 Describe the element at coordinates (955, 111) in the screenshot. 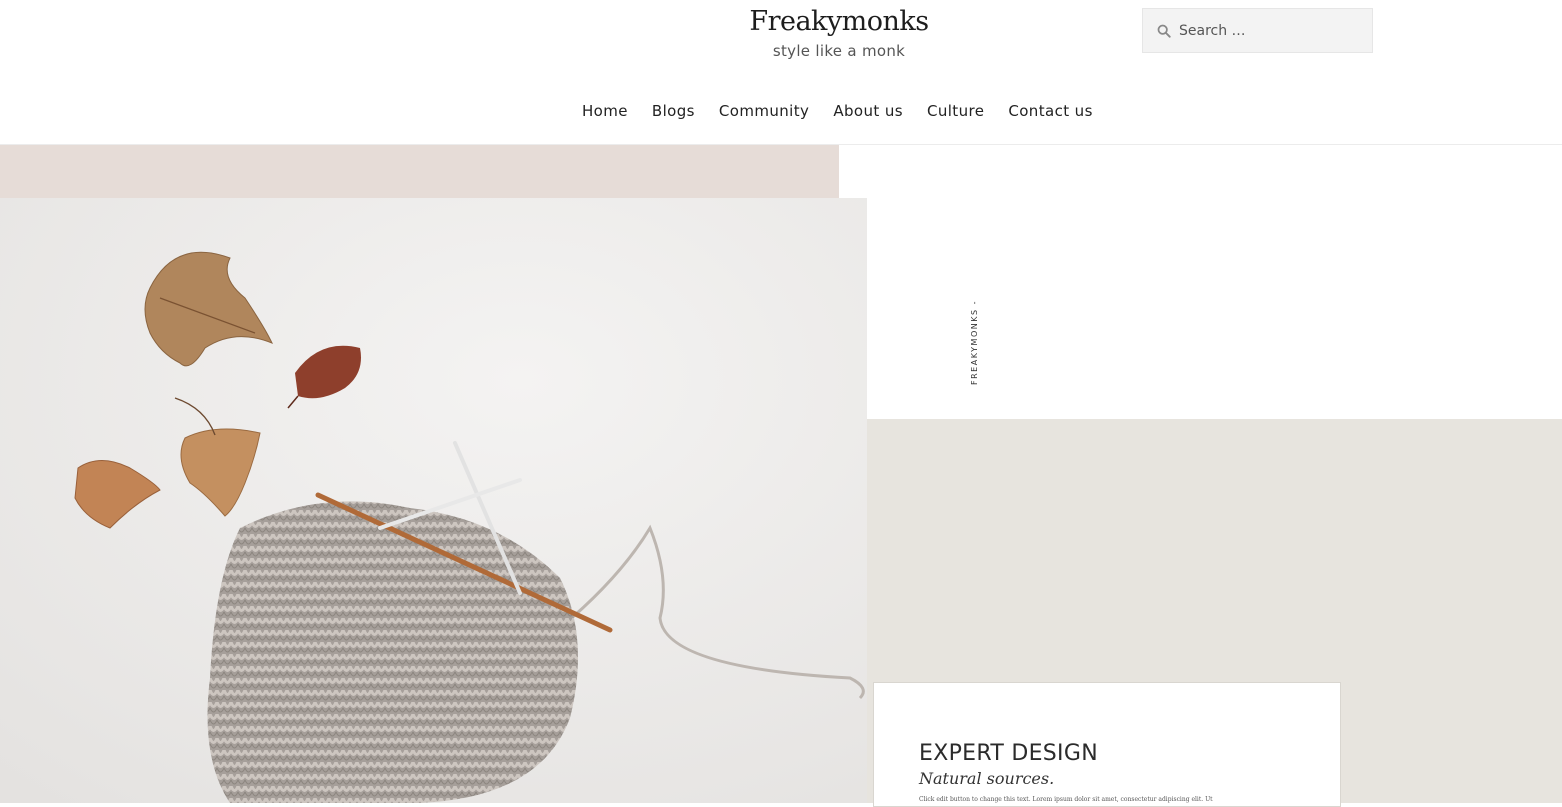

I see `nav-item-culture: Culture` at that location.